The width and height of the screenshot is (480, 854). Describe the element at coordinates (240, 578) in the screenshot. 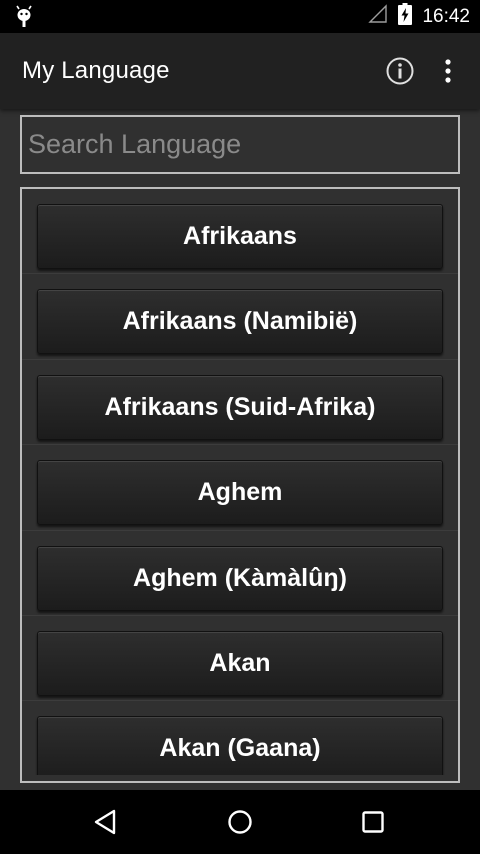

I see `language-button-aghem-cameroon: Aghem (Kàmàlûŋ)` at that location.